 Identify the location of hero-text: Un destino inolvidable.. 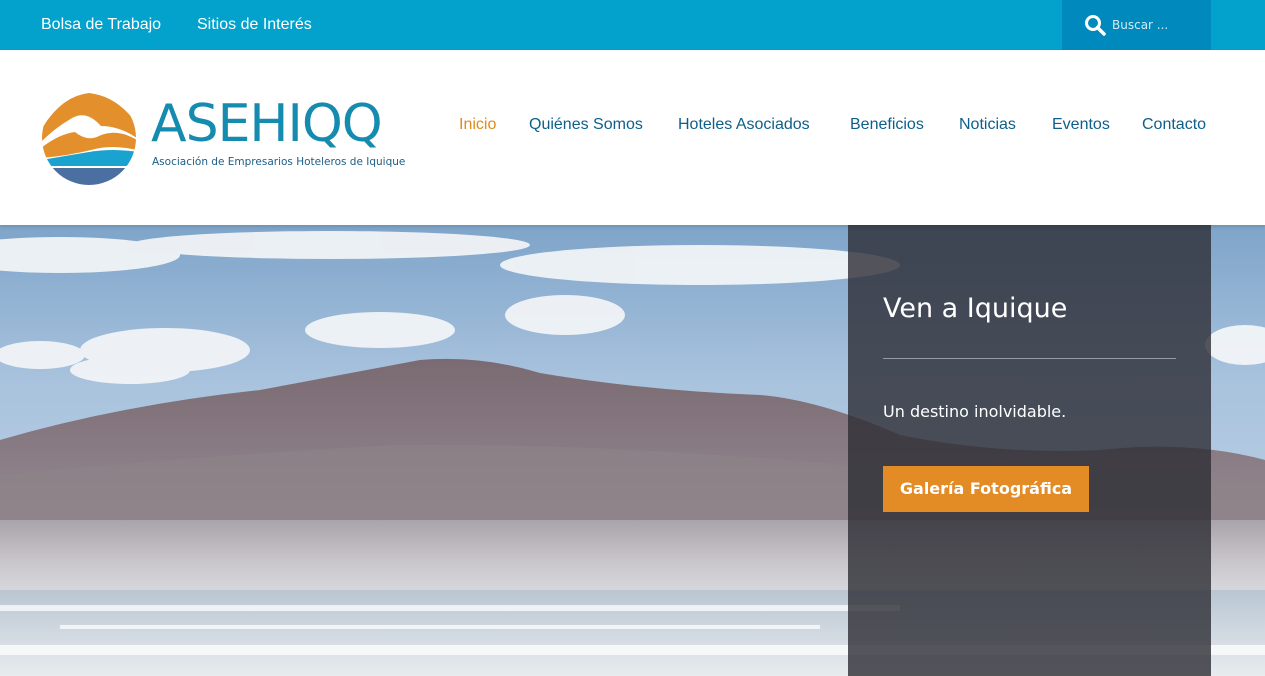
(975, 411).